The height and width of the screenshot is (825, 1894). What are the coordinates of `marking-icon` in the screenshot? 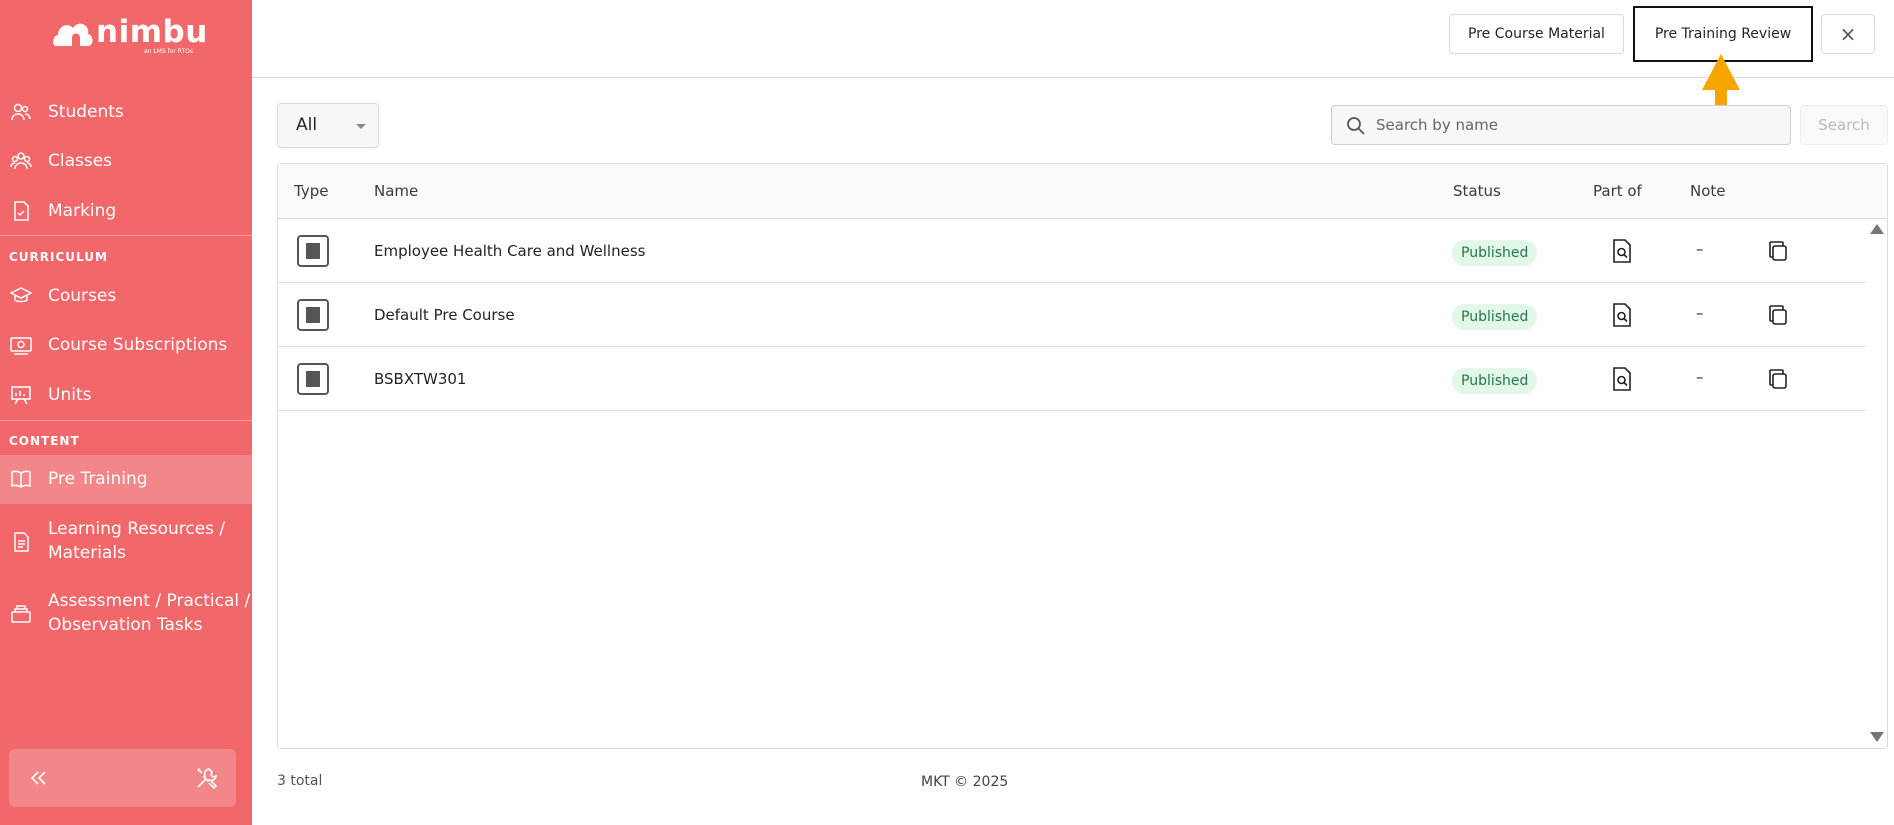 It's located at (21, 211).